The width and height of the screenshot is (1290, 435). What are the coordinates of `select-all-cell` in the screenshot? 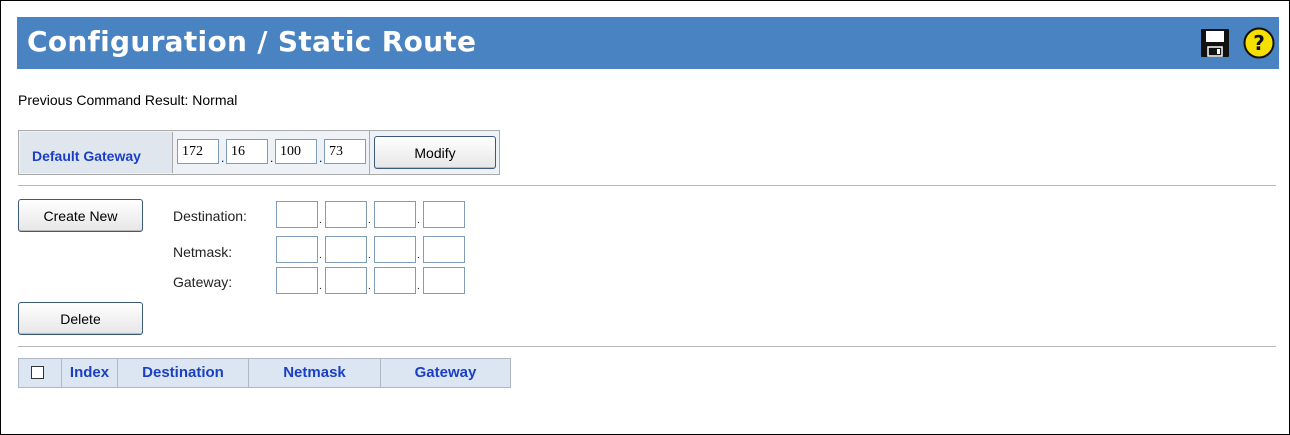 It's located at (40, 373).